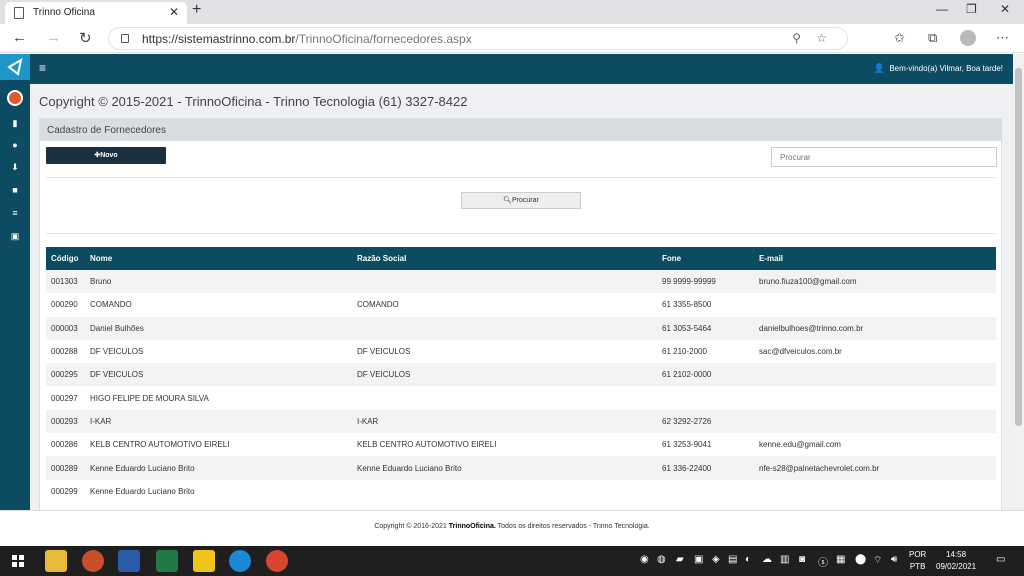 This screenshot has height=576, width=1024. Describe the element at coordinates (65, 421) in the screenshot. I see `cell-codigo: 000293` at that location.